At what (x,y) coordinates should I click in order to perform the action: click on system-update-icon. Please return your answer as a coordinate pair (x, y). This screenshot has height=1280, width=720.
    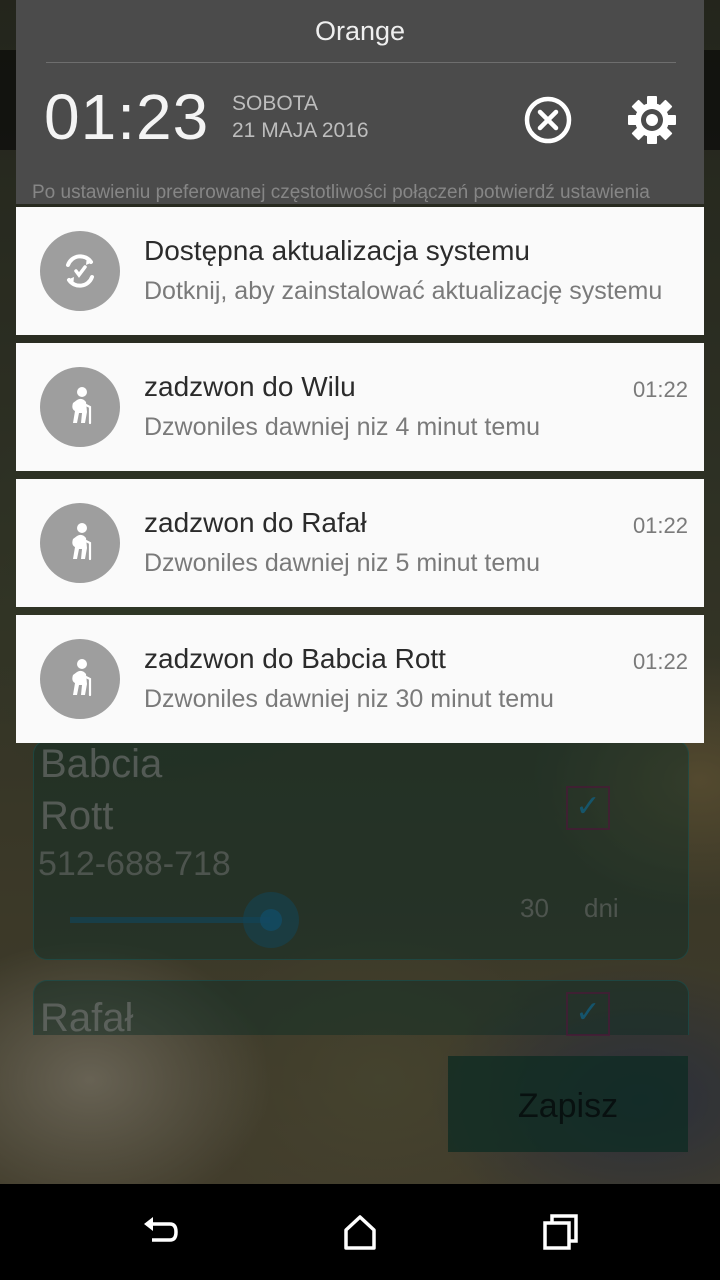
    Looking at the image, I should click on (80, 271).